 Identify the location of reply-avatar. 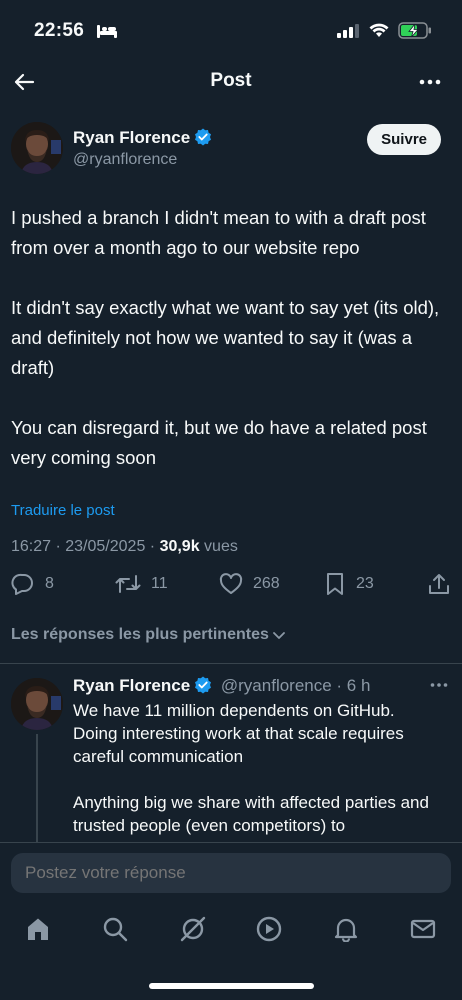
(37, 704).